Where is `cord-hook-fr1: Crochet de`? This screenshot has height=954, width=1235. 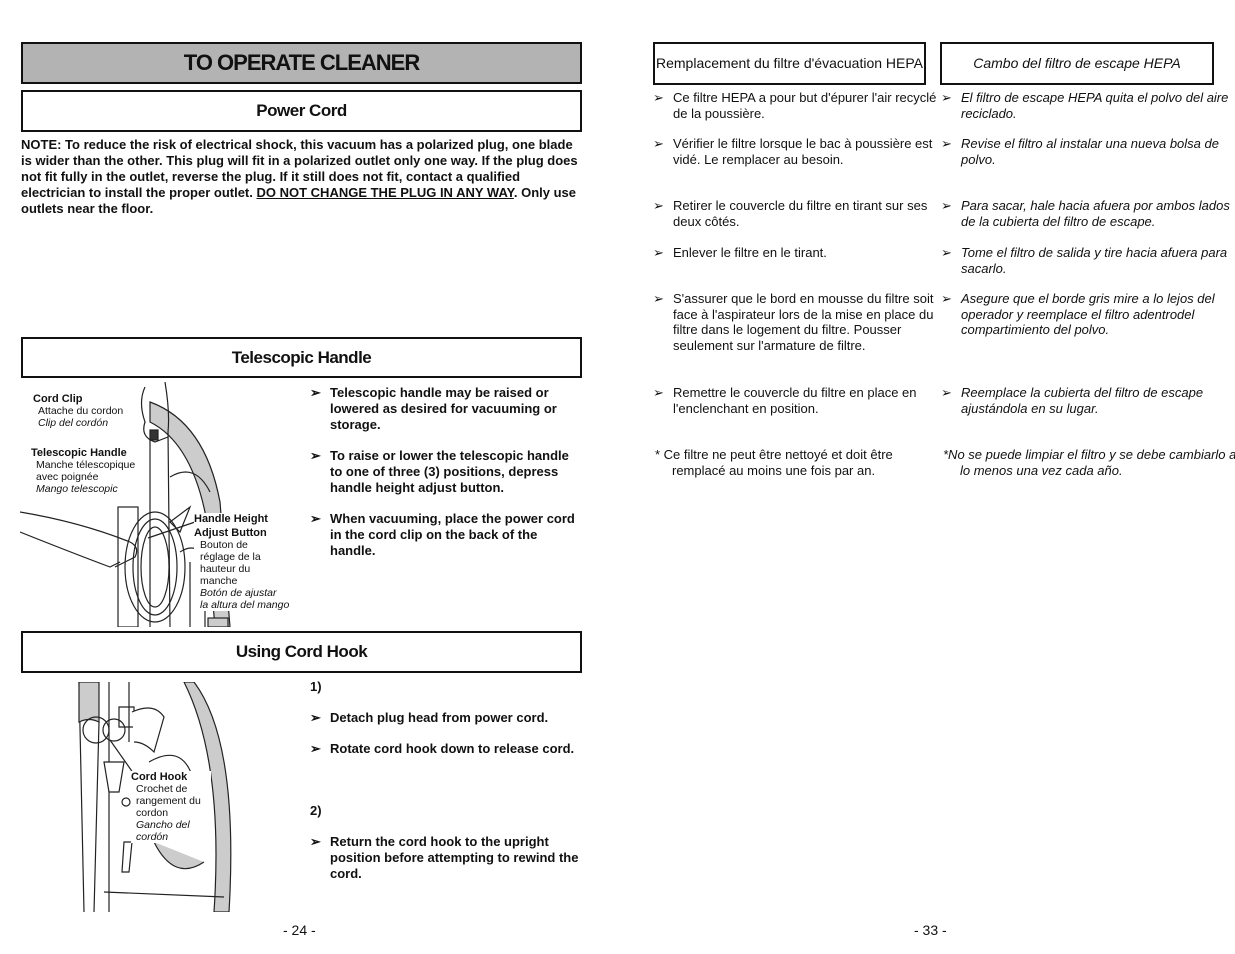 cord-hook-fr1: Crochet de is located at coordinates (162, 789).